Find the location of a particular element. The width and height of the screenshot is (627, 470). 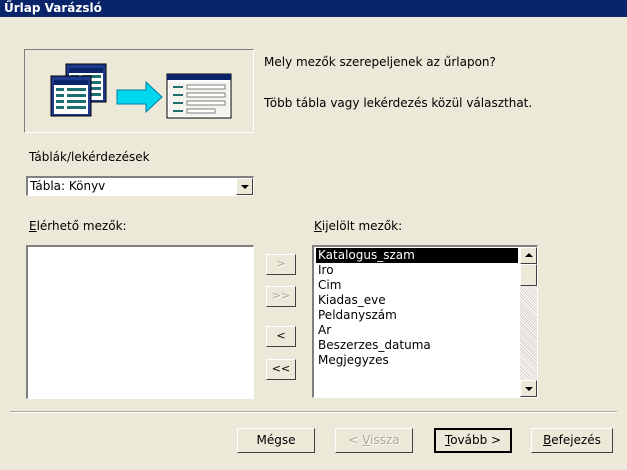

list-item: Peldanyszám is located at coordinates (417, 315).